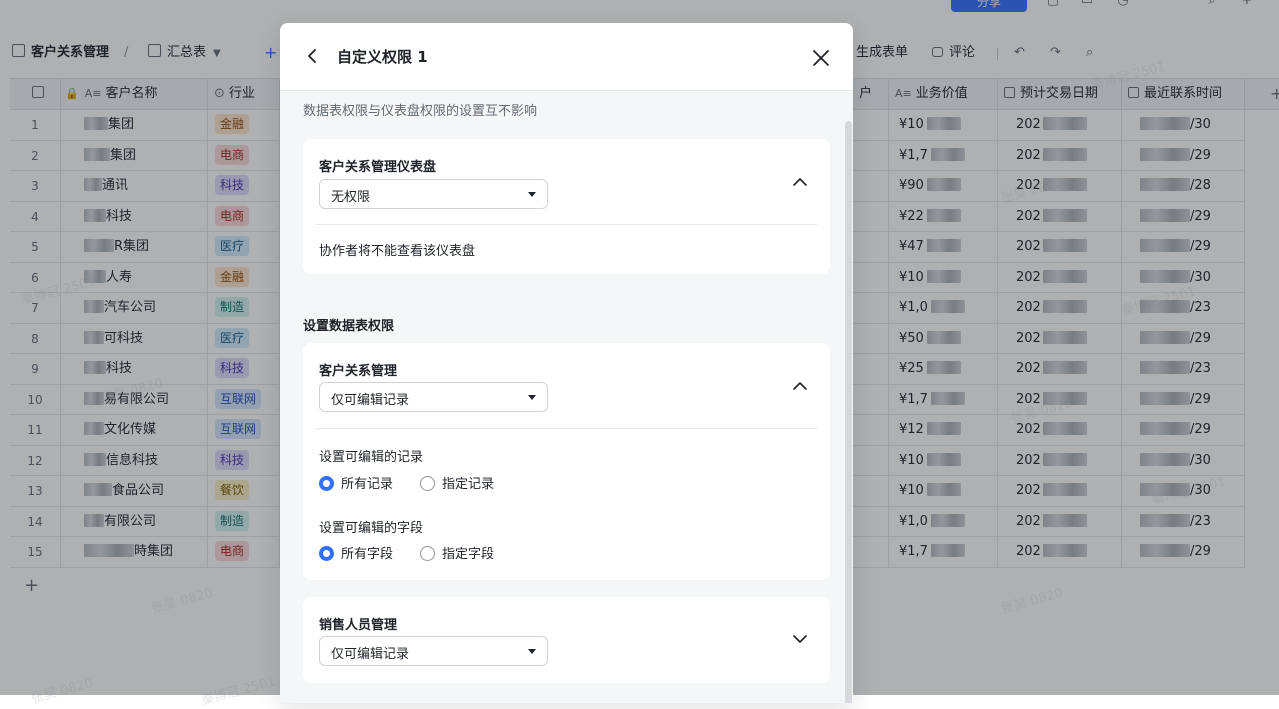 The height and width of the screenshot is (709, 1279). What do you see at coordinates (358, 371) in the screenshot?
I see `crm-card-title: 客户关系管理` at bounding box center [358, 371].